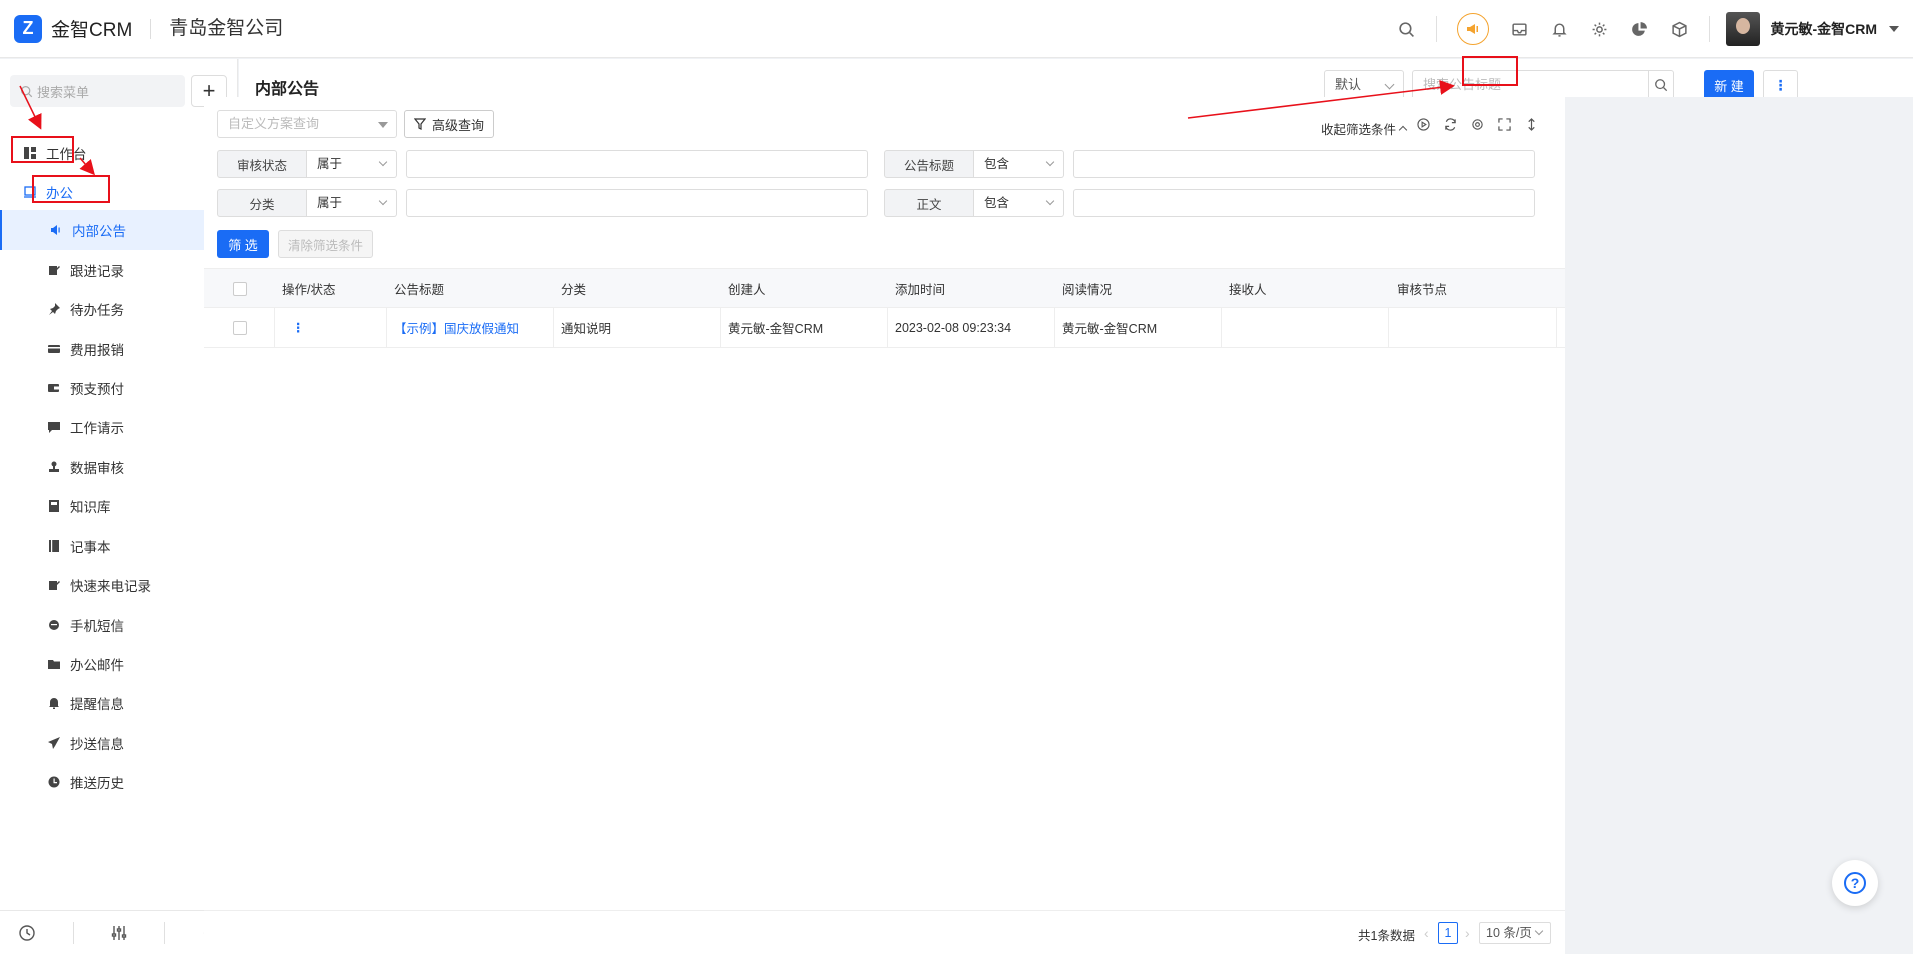  Describe the element at coordinates (54, 467) in the screenshot. I see `stamp-icon` at that location.